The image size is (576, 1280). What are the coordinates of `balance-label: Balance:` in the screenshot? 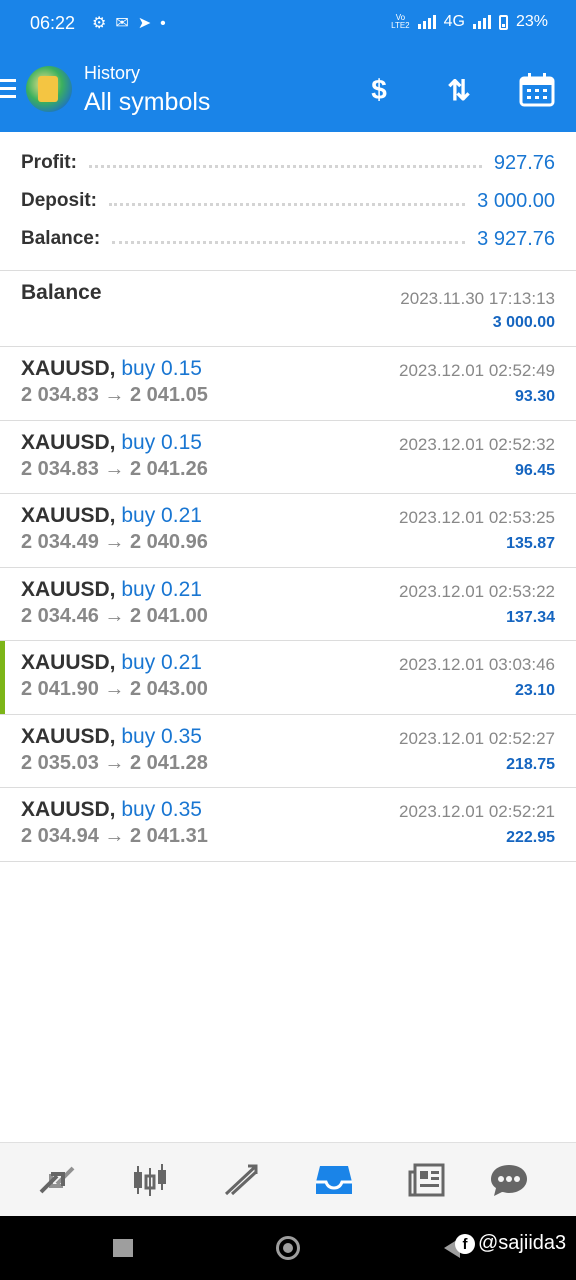 It's located at (61, 238).